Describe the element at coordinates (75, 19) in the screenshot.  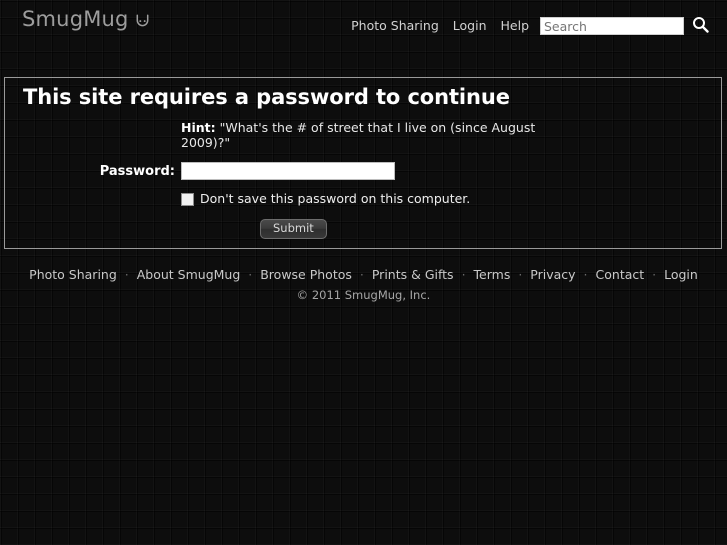
I see `logo-wordmark: SmugMug` at that location.